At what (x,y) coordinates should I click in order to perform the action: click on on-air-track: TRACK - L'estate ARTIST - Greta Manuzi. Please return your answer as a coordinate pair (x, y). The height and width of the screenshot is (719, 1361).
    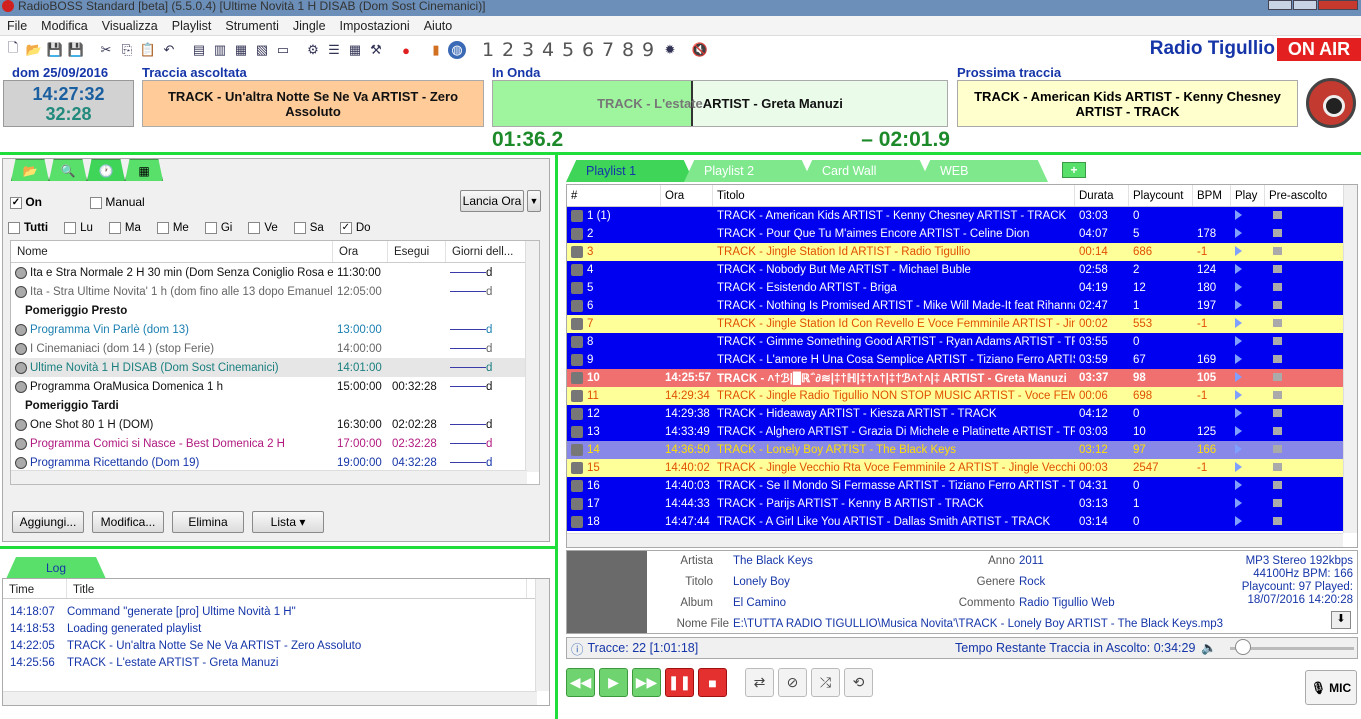
    Looking at the image, I should click on (720, 103).